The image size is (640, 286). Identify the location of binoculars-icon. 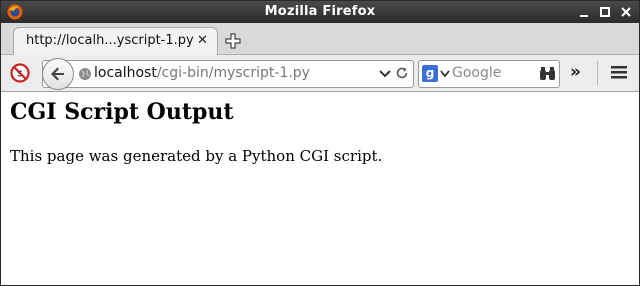
(547, 73).